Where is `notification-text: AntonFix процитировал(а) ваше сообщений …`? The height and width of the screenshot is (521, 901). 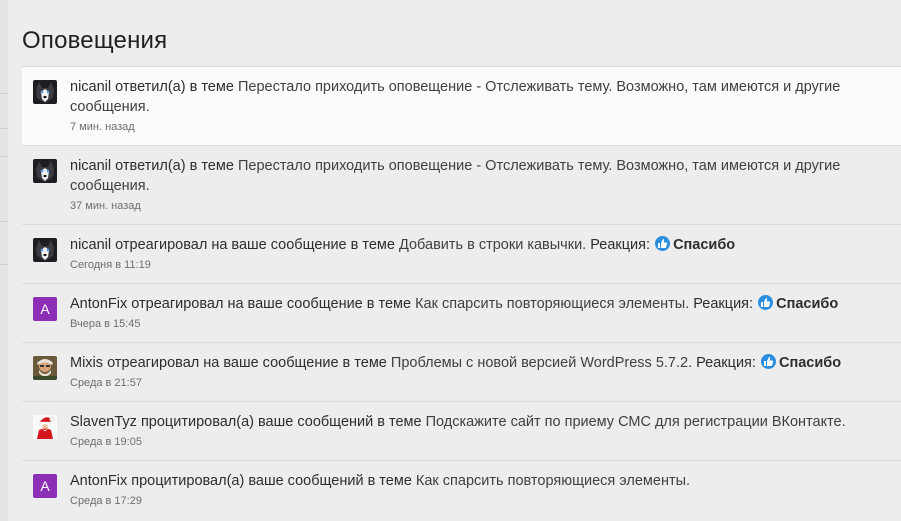
notification-text: AntonFix процитировал(а) ваше сообщений … is located at coordinates (460, 481).